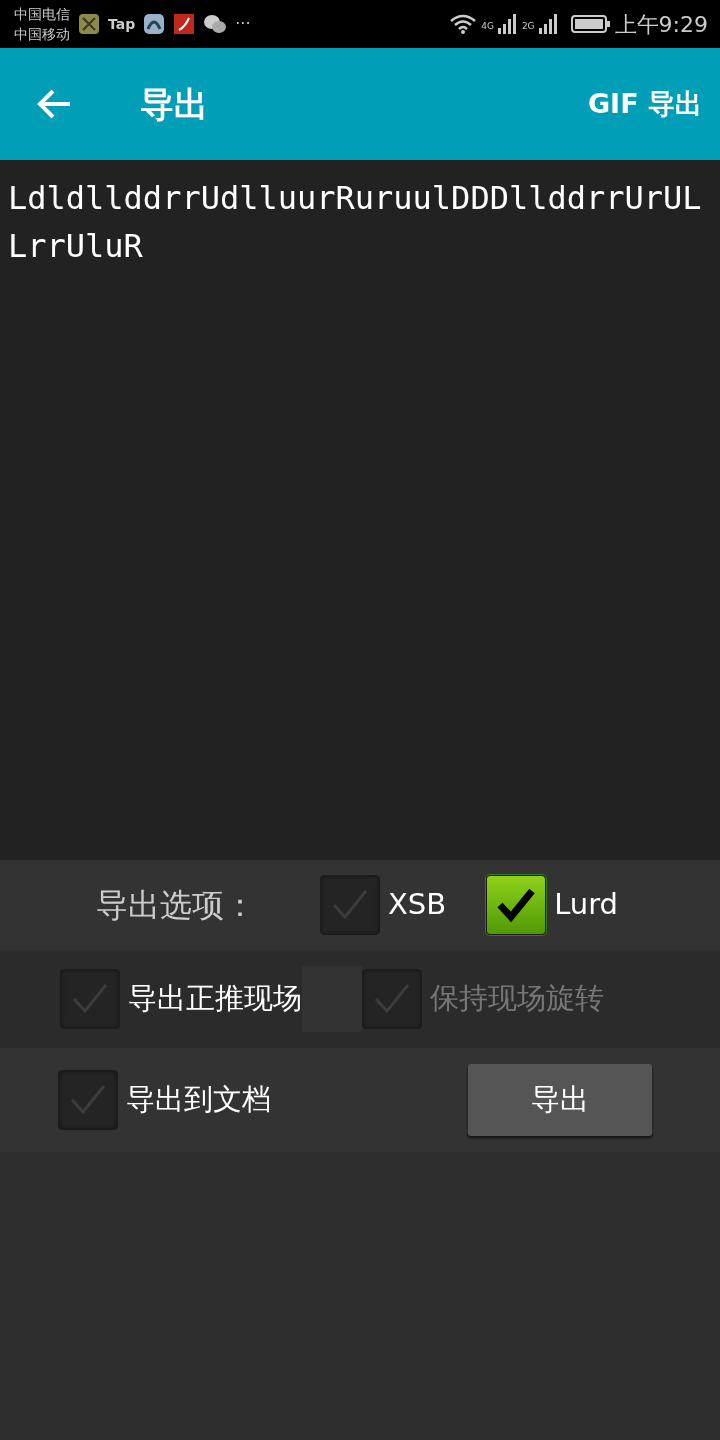 Image resolution: width=720 pixels, height=1440 pixels. I want to click on network-label: 2G, so click(528, 26).